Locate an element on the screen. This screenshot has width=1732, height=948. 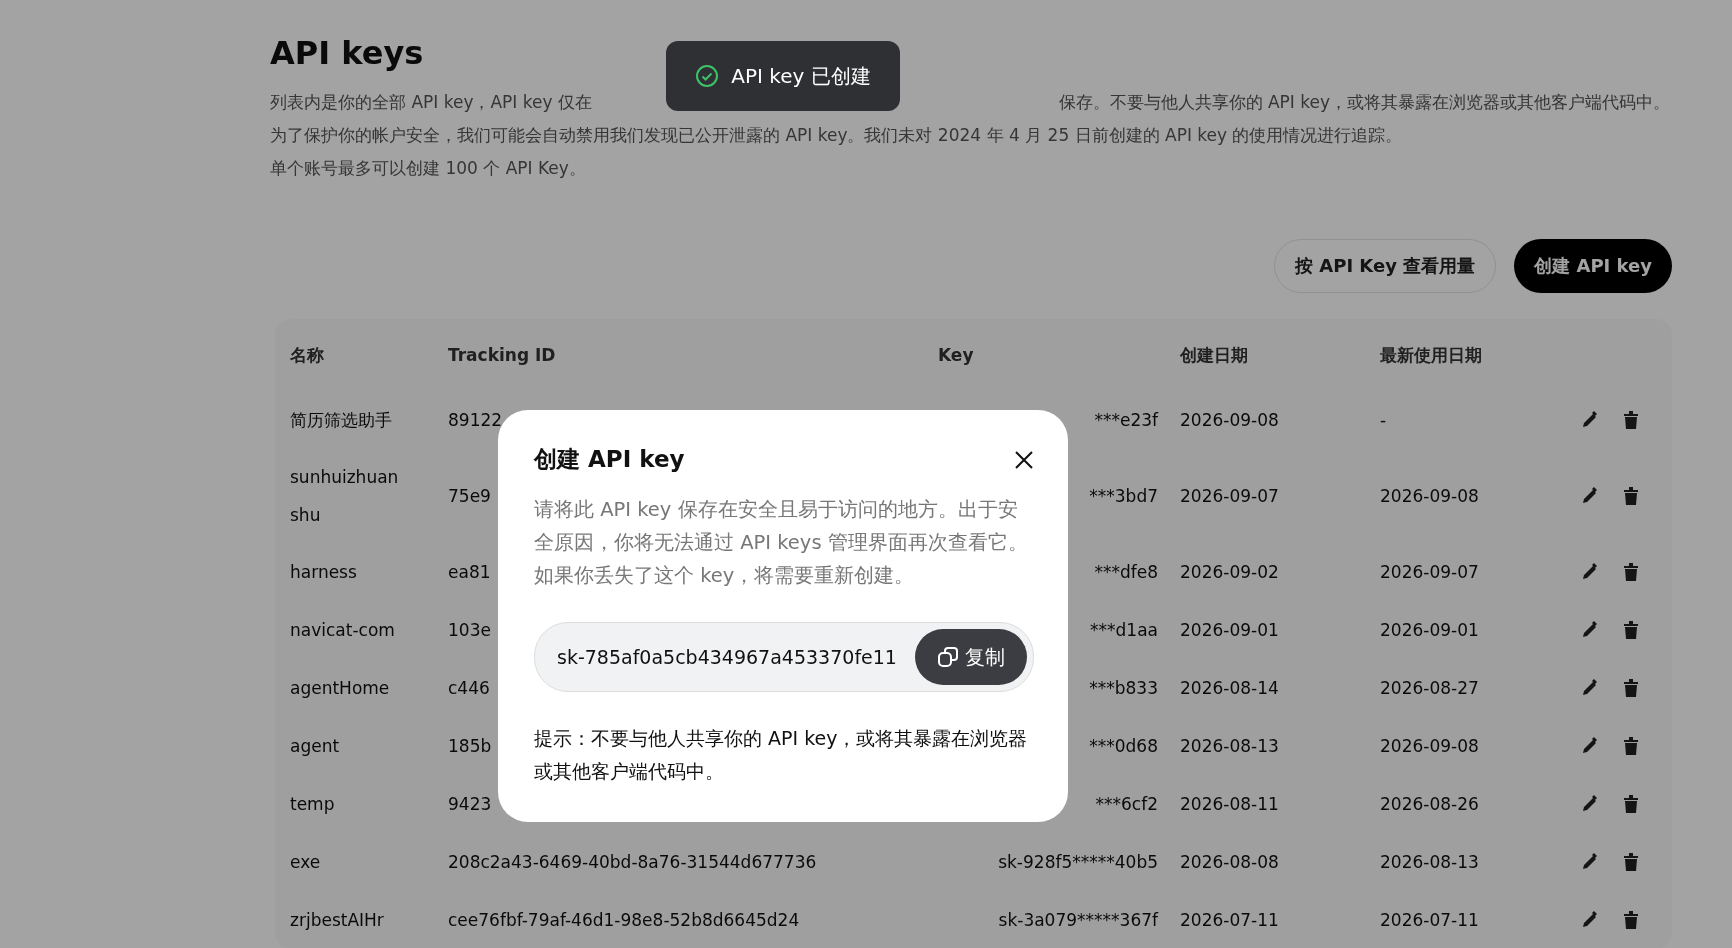
table-cell: ***e23f is located at coordinates (1126, 420).